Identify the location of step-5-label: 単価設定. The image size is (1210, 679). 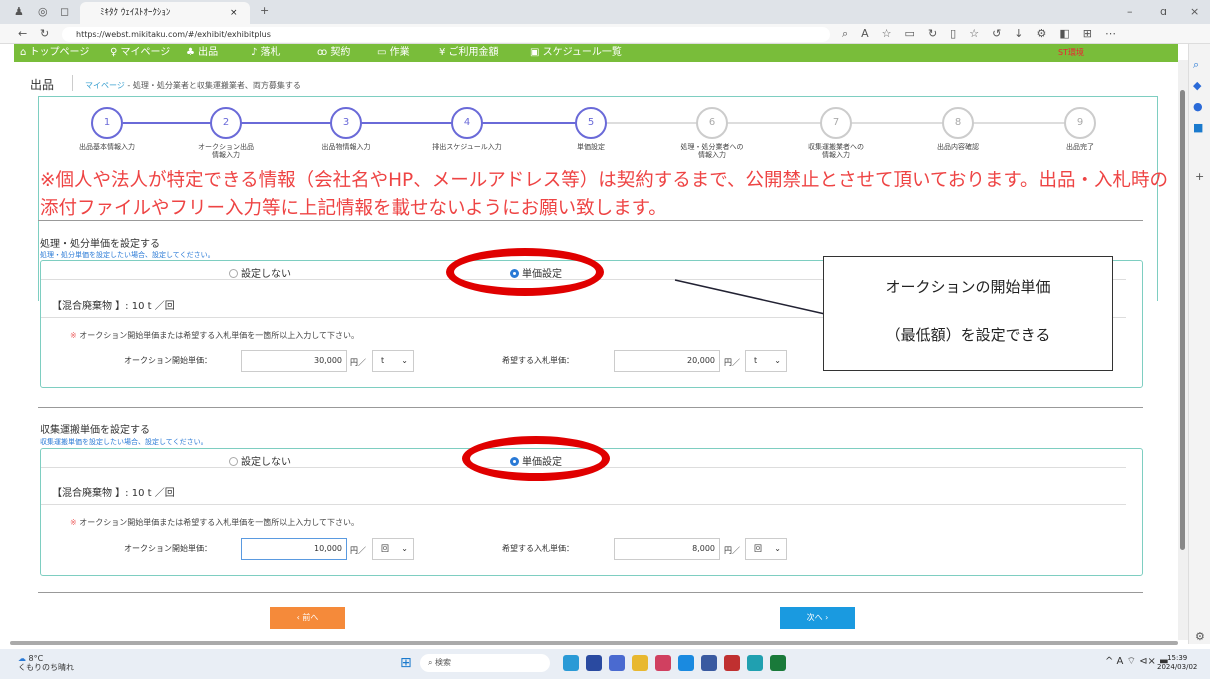
(591, 147).